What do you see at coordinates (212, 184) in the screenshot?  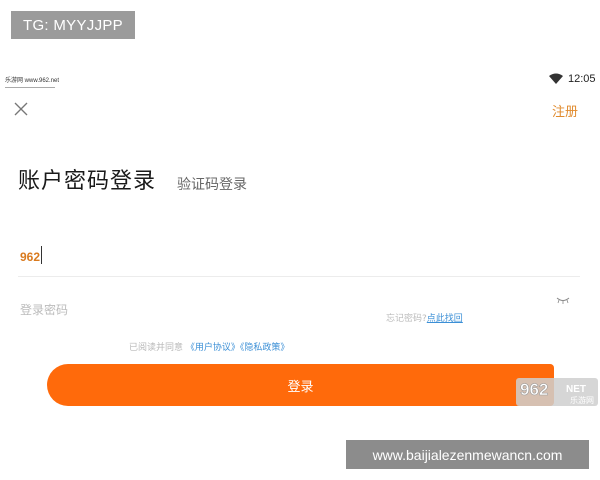 I see `tab-verification-code-login: 验证码登录` at bounding box center [212, 184].